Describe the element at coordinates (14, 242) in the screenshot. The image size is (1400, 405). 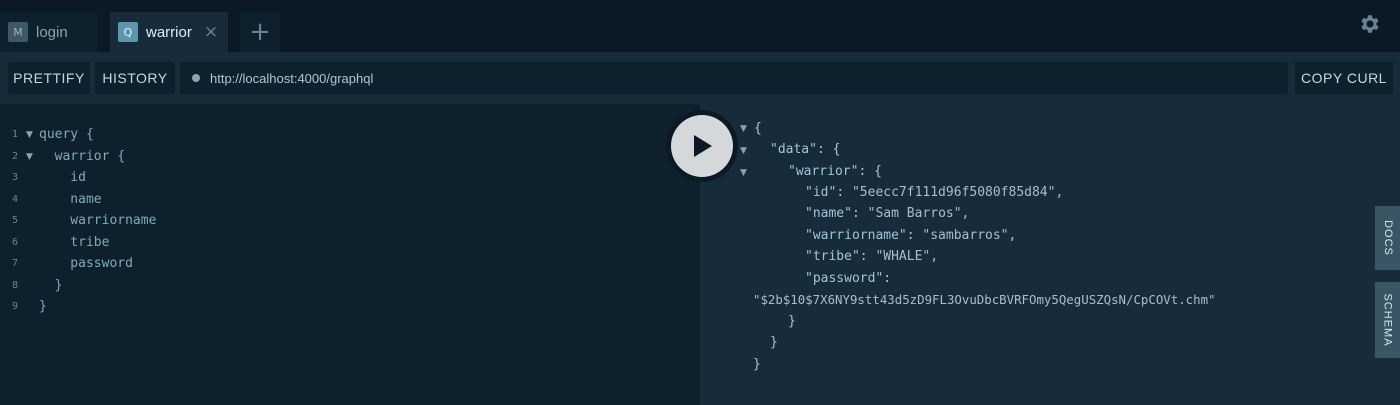
I see `line-number: 6` at that location.